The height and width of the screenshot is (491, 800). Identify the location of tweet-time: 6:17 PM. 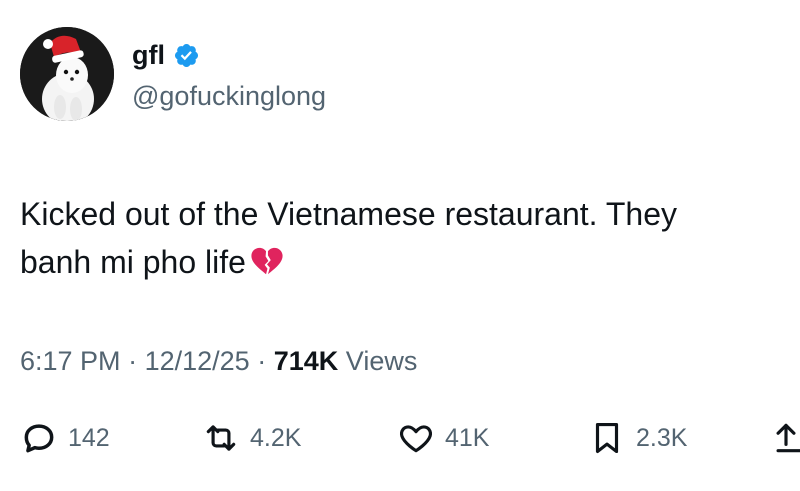
(70, 361).